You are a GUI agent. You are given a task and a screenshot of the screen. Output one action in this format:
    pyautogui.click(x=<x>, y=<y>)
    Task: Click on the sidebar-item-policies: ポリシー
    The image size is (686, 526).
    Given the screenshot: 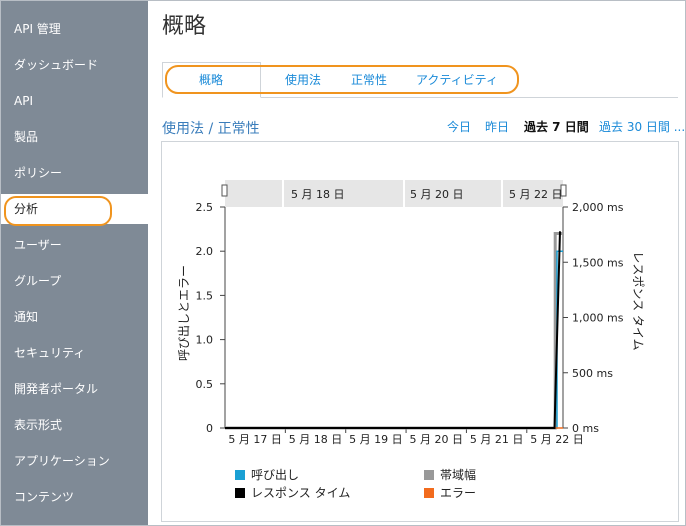 What is the action you would take?
    pyautogui.click(x=74, y=173)
    